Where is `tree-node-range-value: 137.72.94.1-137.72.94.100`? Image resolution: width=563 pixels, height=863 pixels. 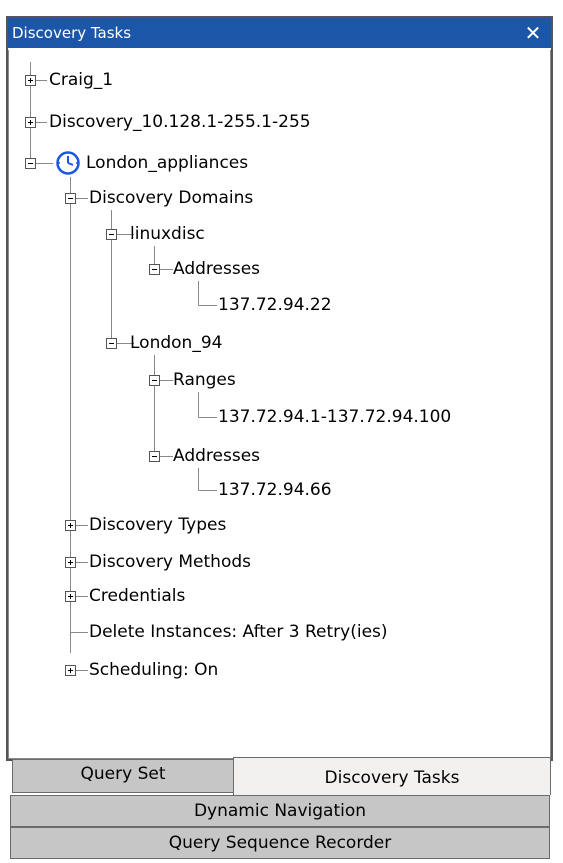 tree-node-range-value: 137.72.94.1-137.72.94.100 is located at coordinates (334, 417).